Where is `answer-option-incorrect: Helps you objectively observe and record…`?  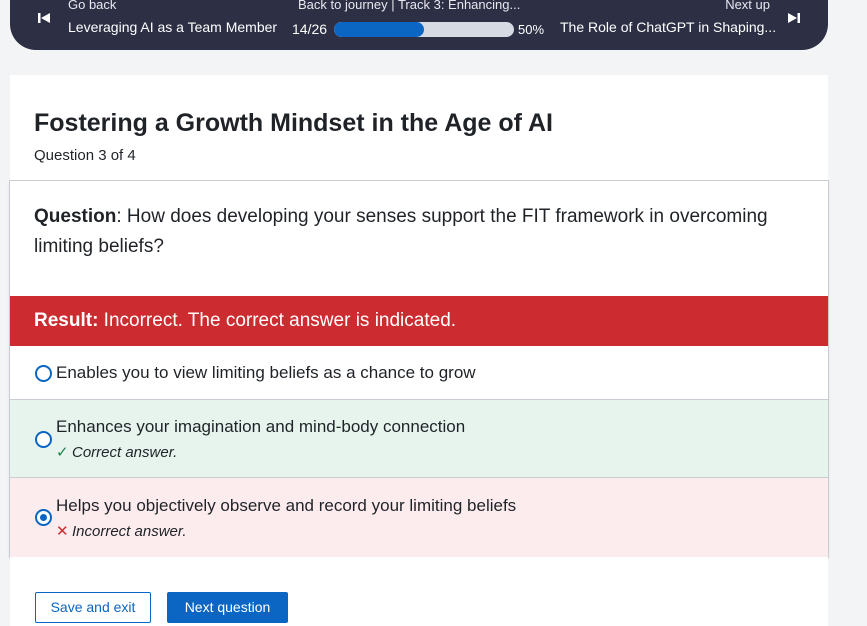
answer-option-incorrect: Helps you objectively observe and record… is located at coordinates (419, 517).